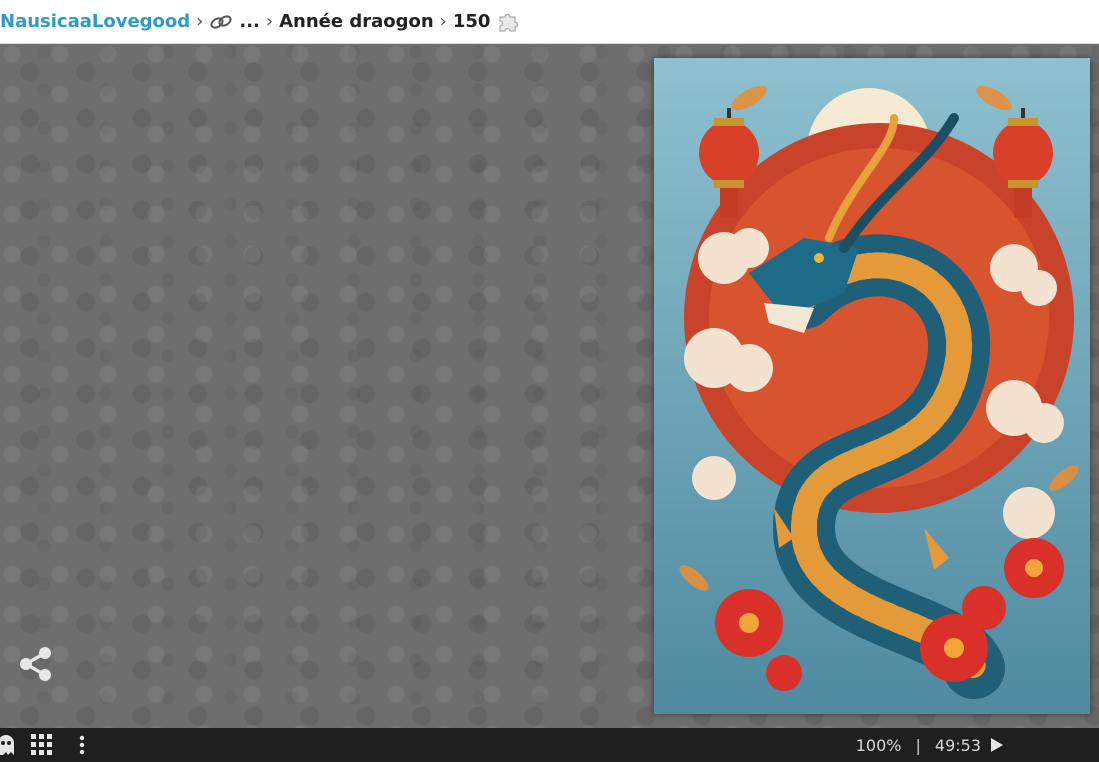 This screenshot has height=762, width=1099. What do you see at coordinates (356, 21) in the screenshot?
I see `breadcrumb-album: Année draogon` at bounding box center [356, 21].